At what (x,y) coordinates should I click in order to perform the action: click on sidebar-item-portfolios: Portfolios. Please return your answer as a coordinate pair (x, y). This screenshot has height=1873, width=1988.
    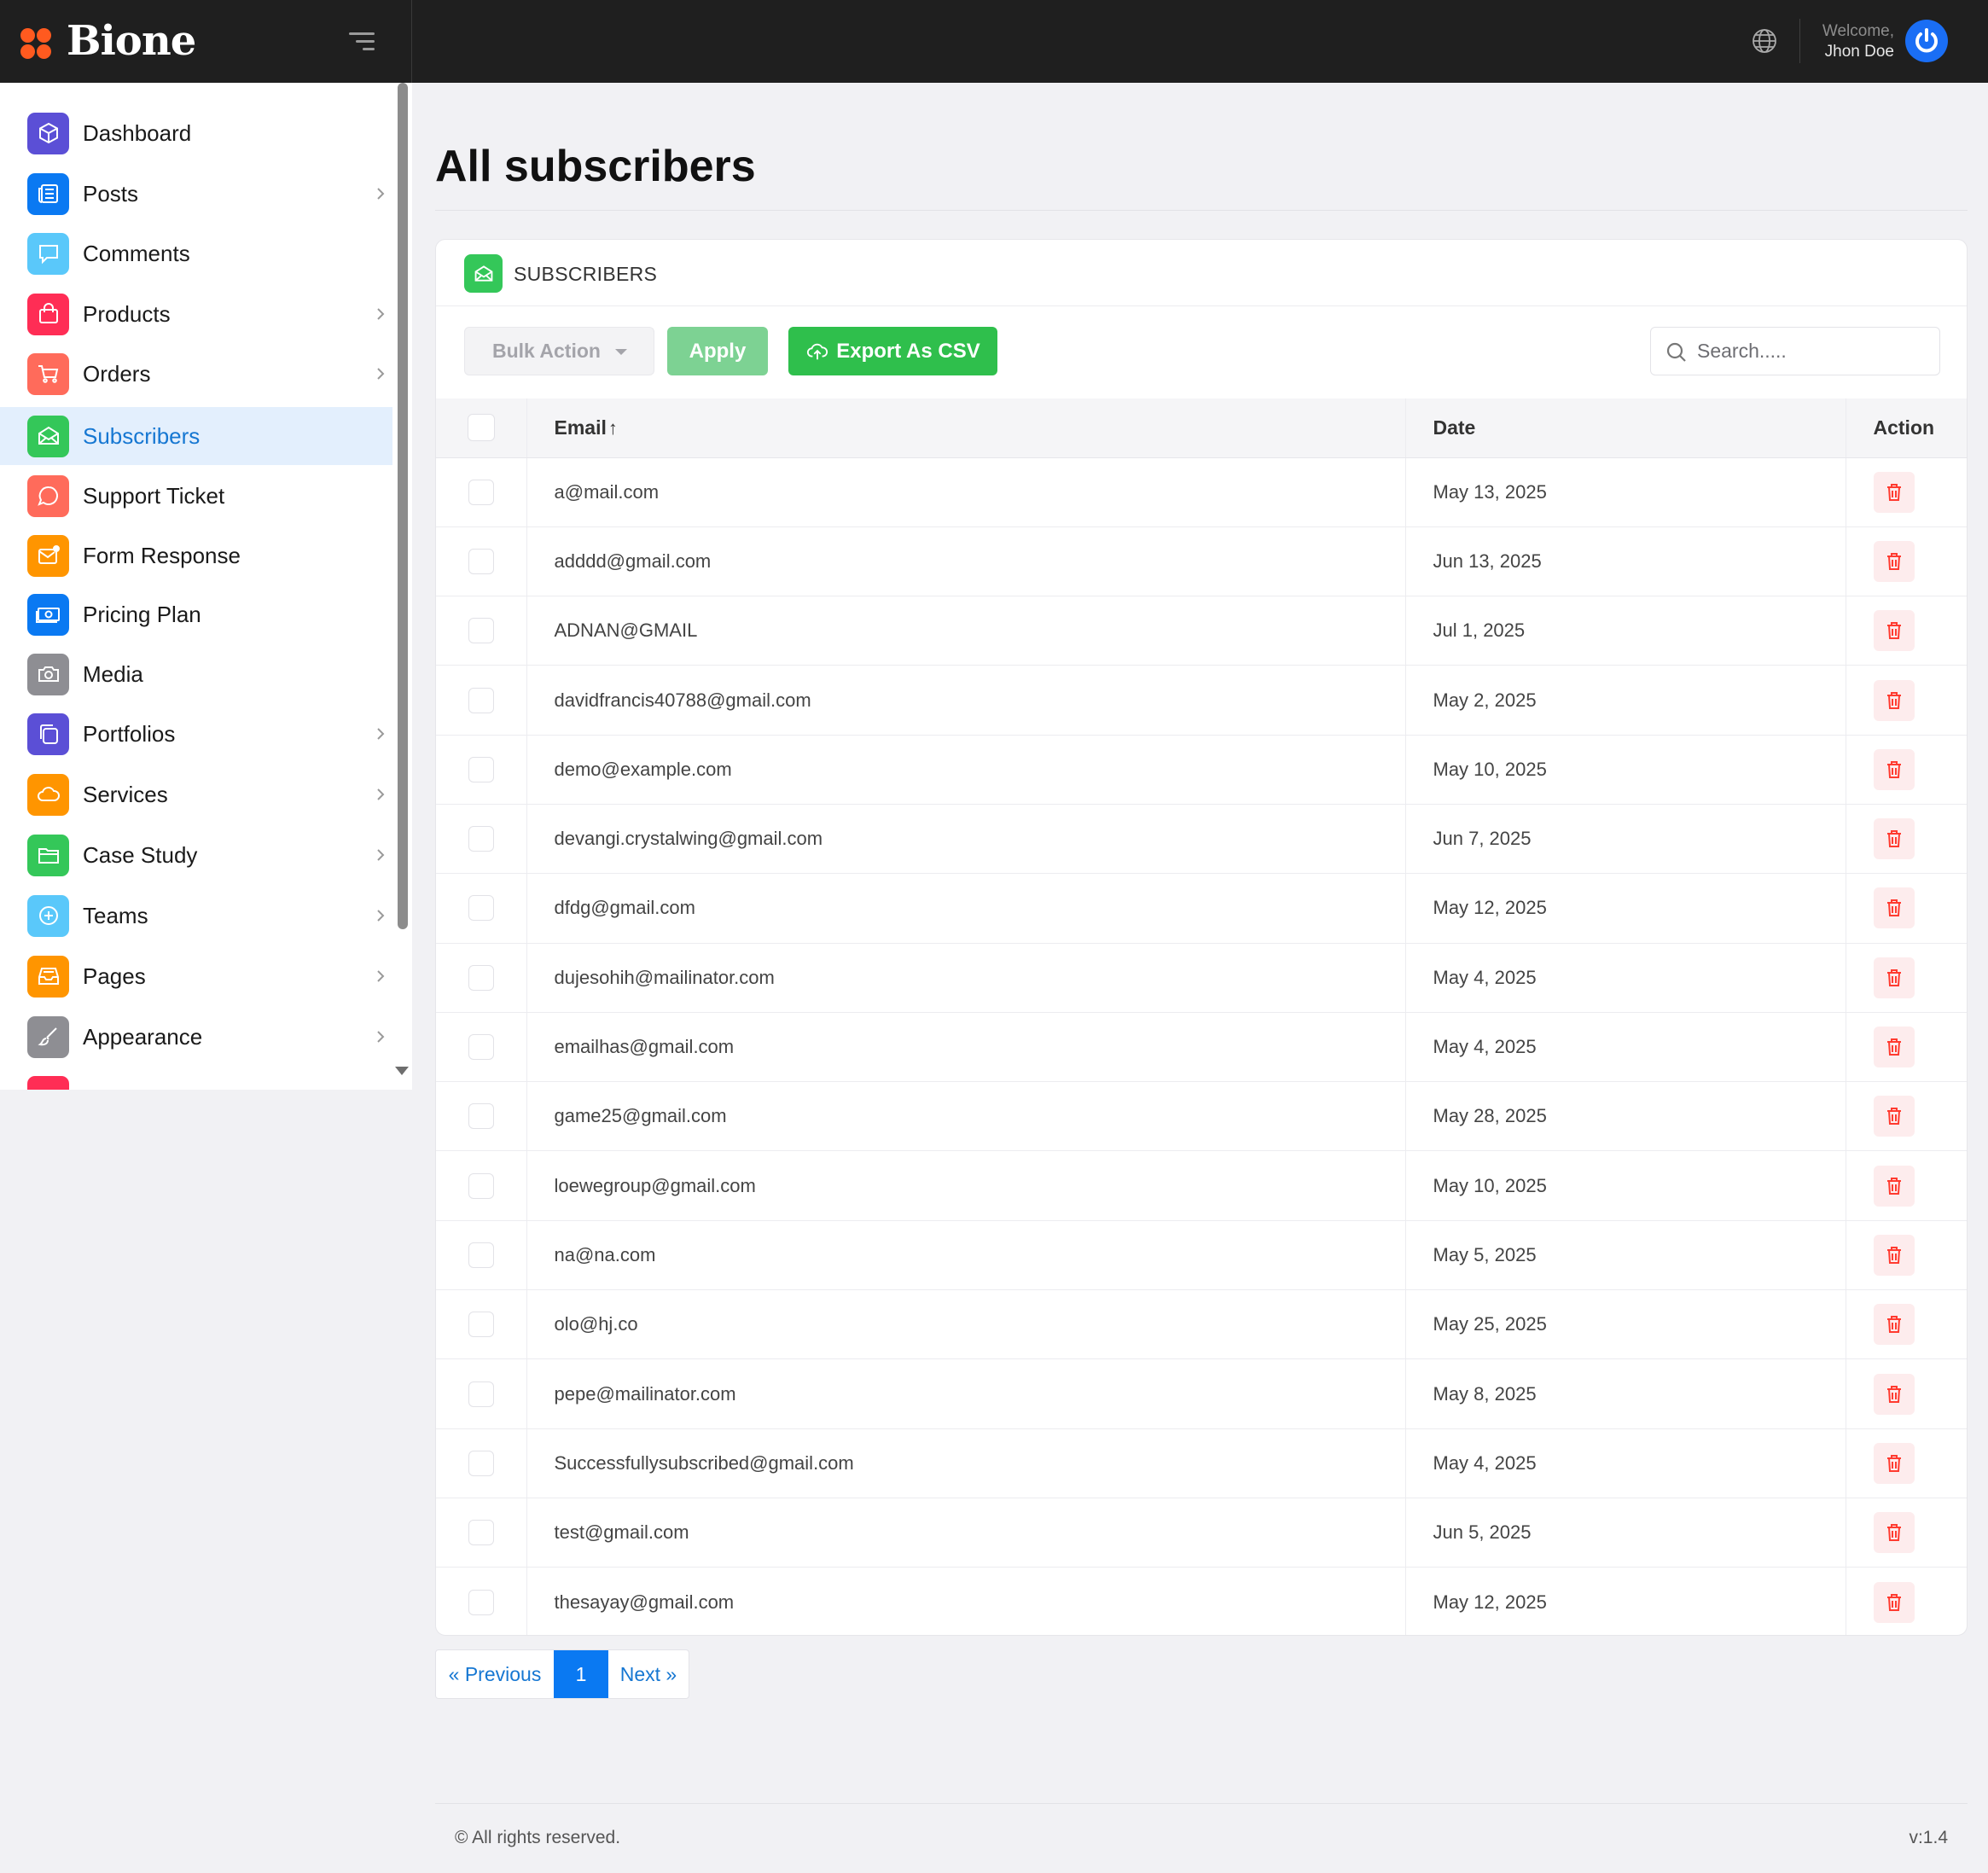
    Looking at the image, I should click on (196, 734).